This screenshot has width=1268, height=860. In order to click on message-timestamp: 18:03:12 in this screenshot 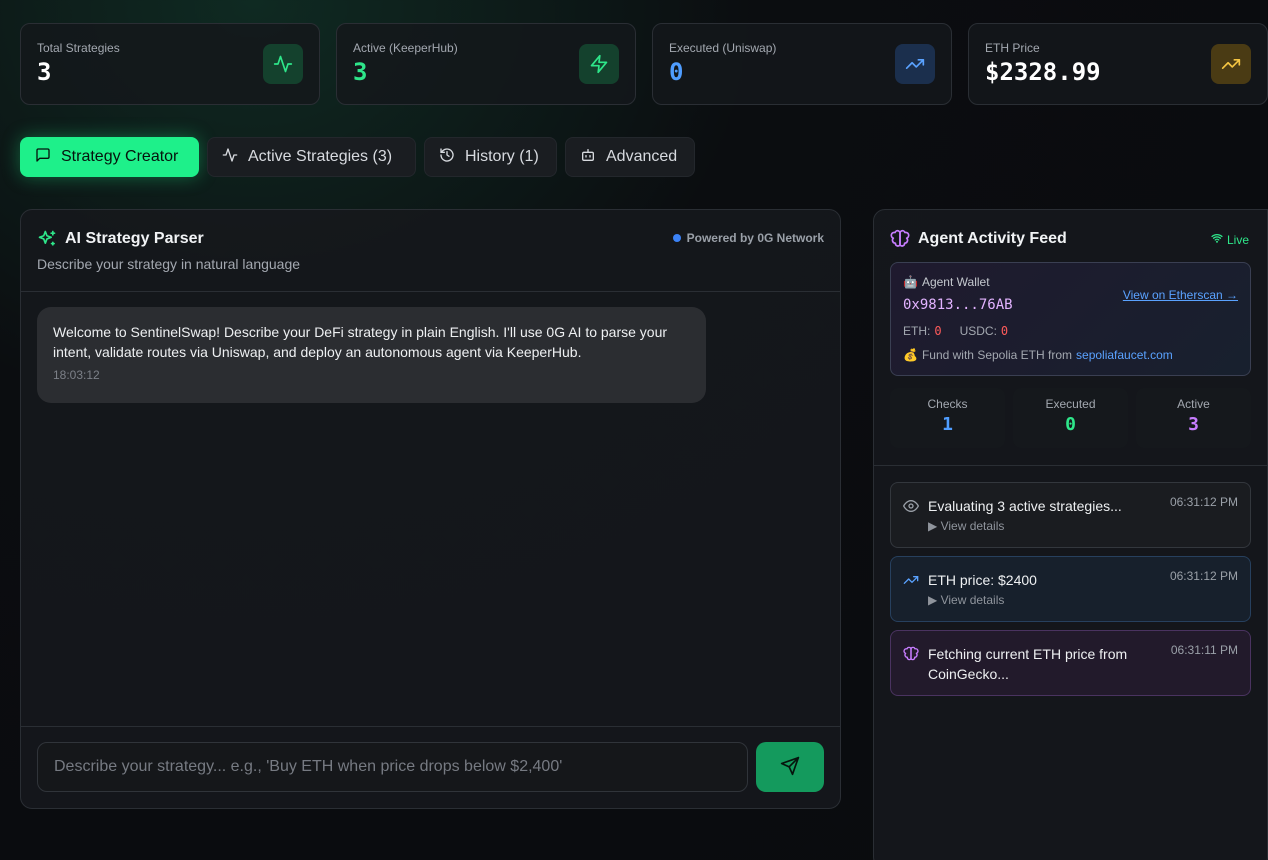, I will do `click(76, 375)`.